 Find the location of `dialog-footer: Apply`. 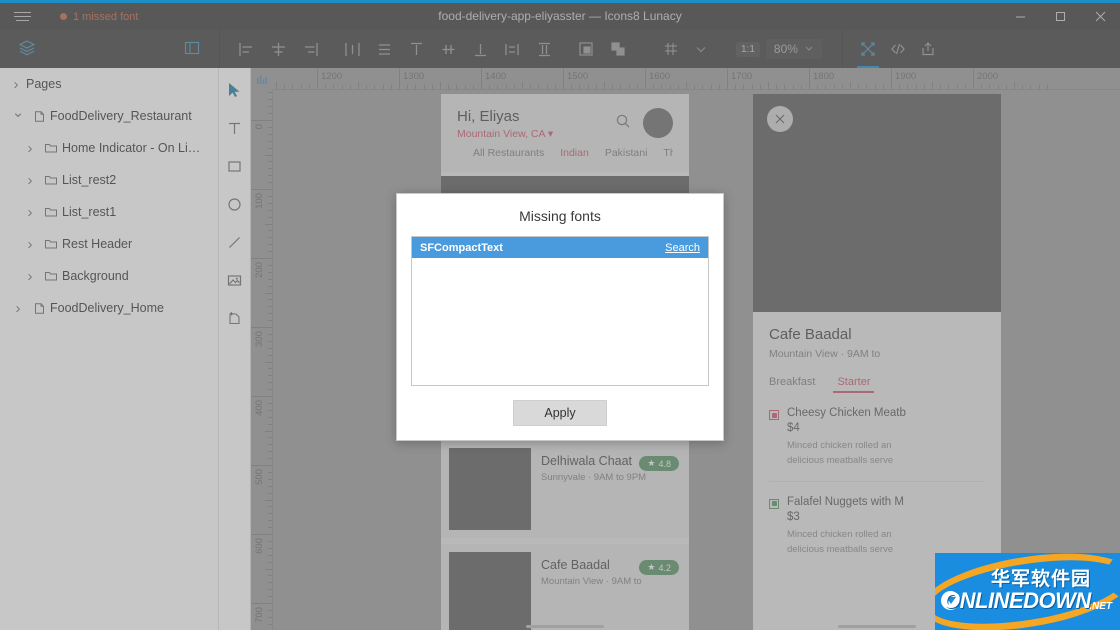

dialog-footer: Apply is located at coordinates (560, 413).